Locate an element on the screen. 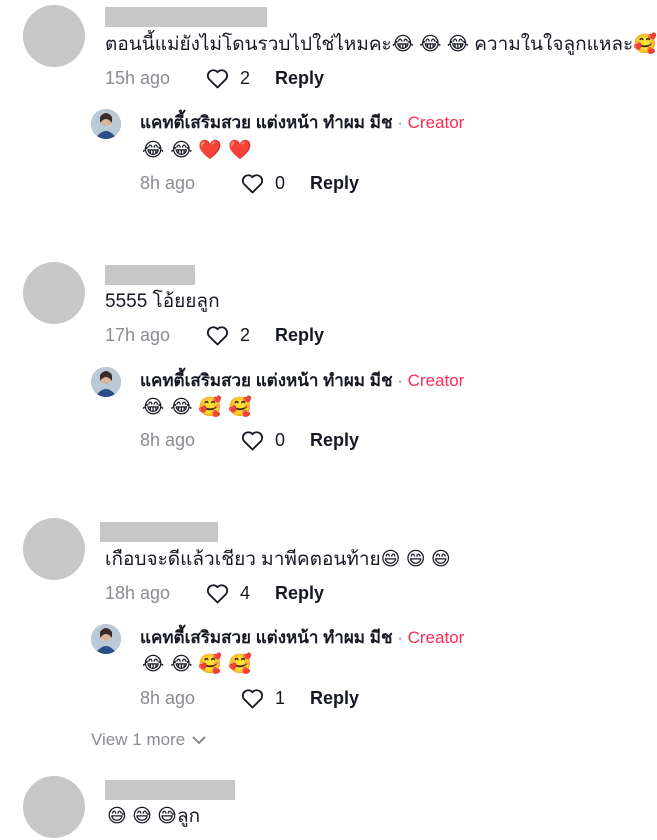  view-more-replies-button: View 1 more is located at coordinates (148, 740).